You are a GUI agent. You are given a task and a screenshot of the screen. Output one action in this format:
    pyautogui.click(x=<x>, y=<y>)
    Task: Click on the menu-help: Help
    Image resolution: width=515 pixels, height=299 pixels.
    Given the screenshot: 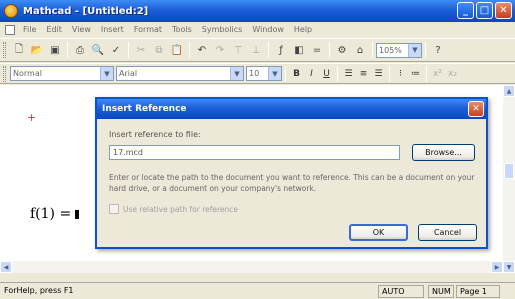 What is the action you would take?
    pyautogui.click(x=303, y=29)
    